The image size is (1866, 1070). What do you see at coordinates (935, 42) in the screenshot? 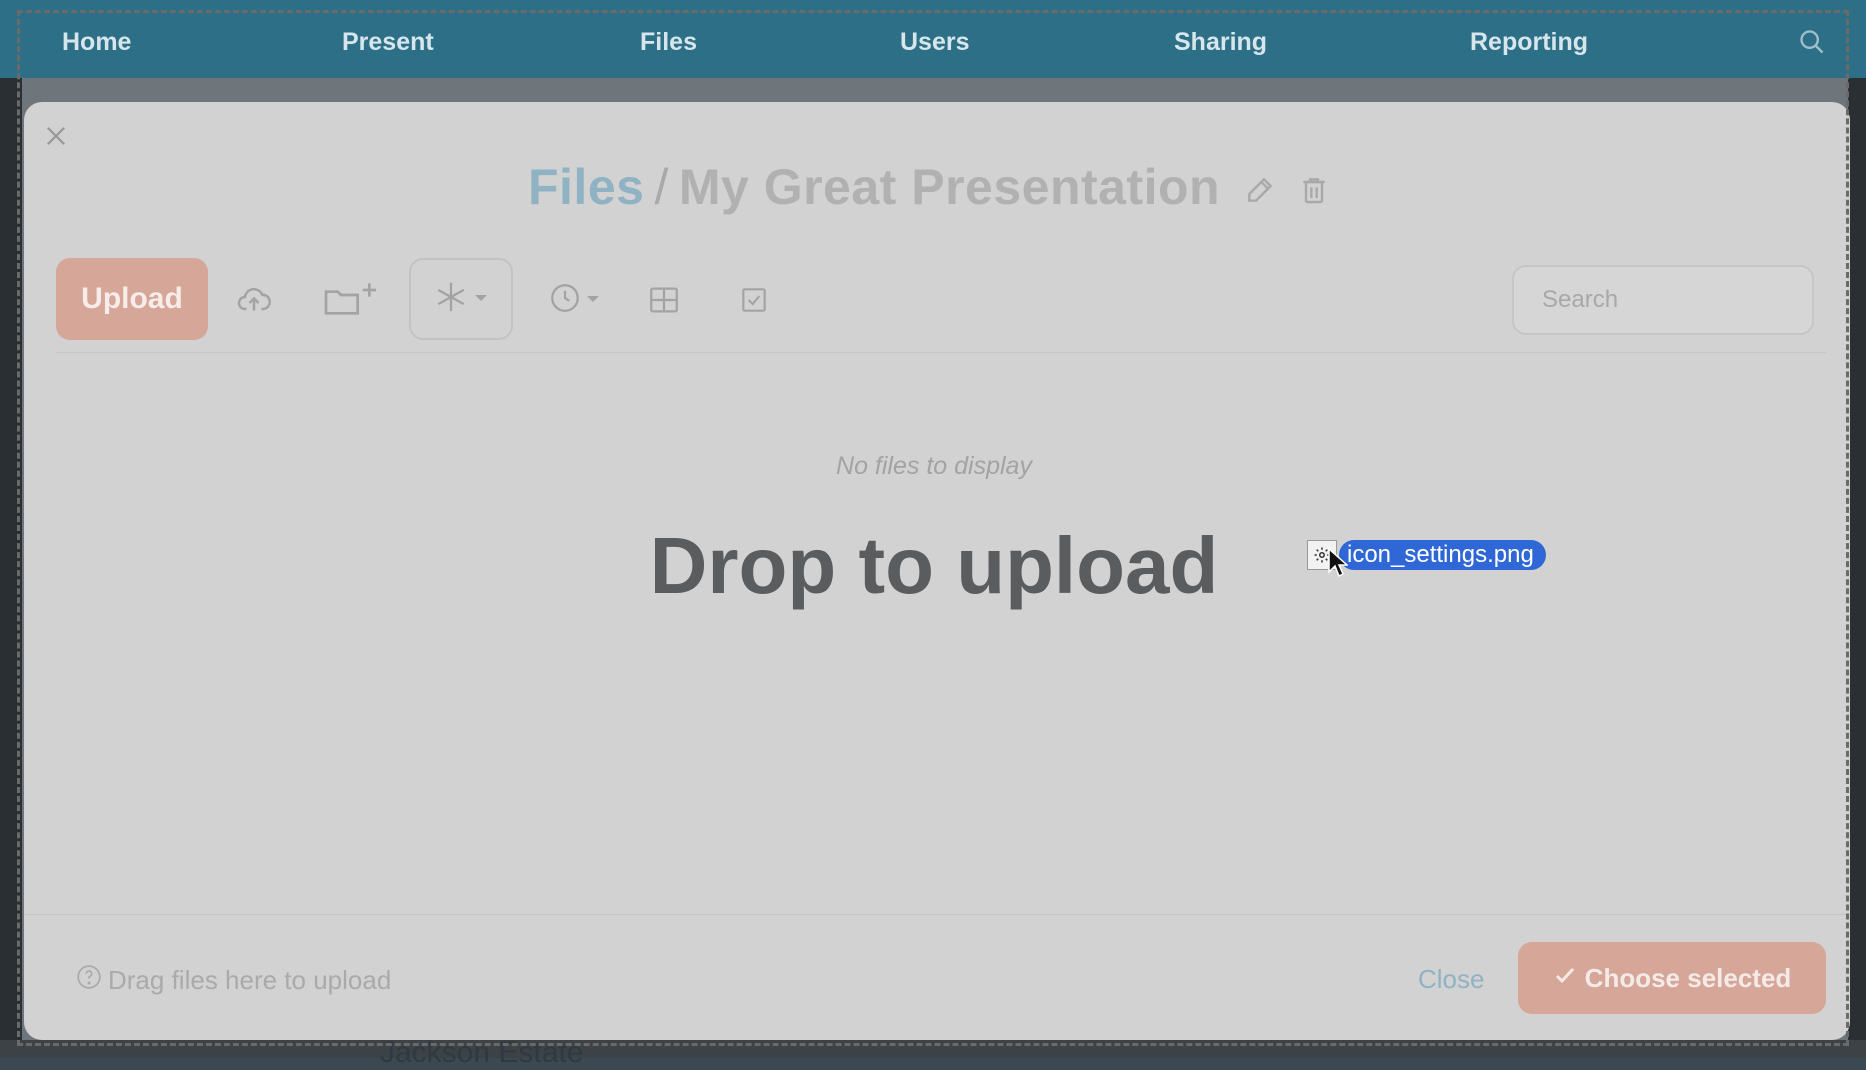
I see `nav-users: Users` at bounding box center [935, 42].